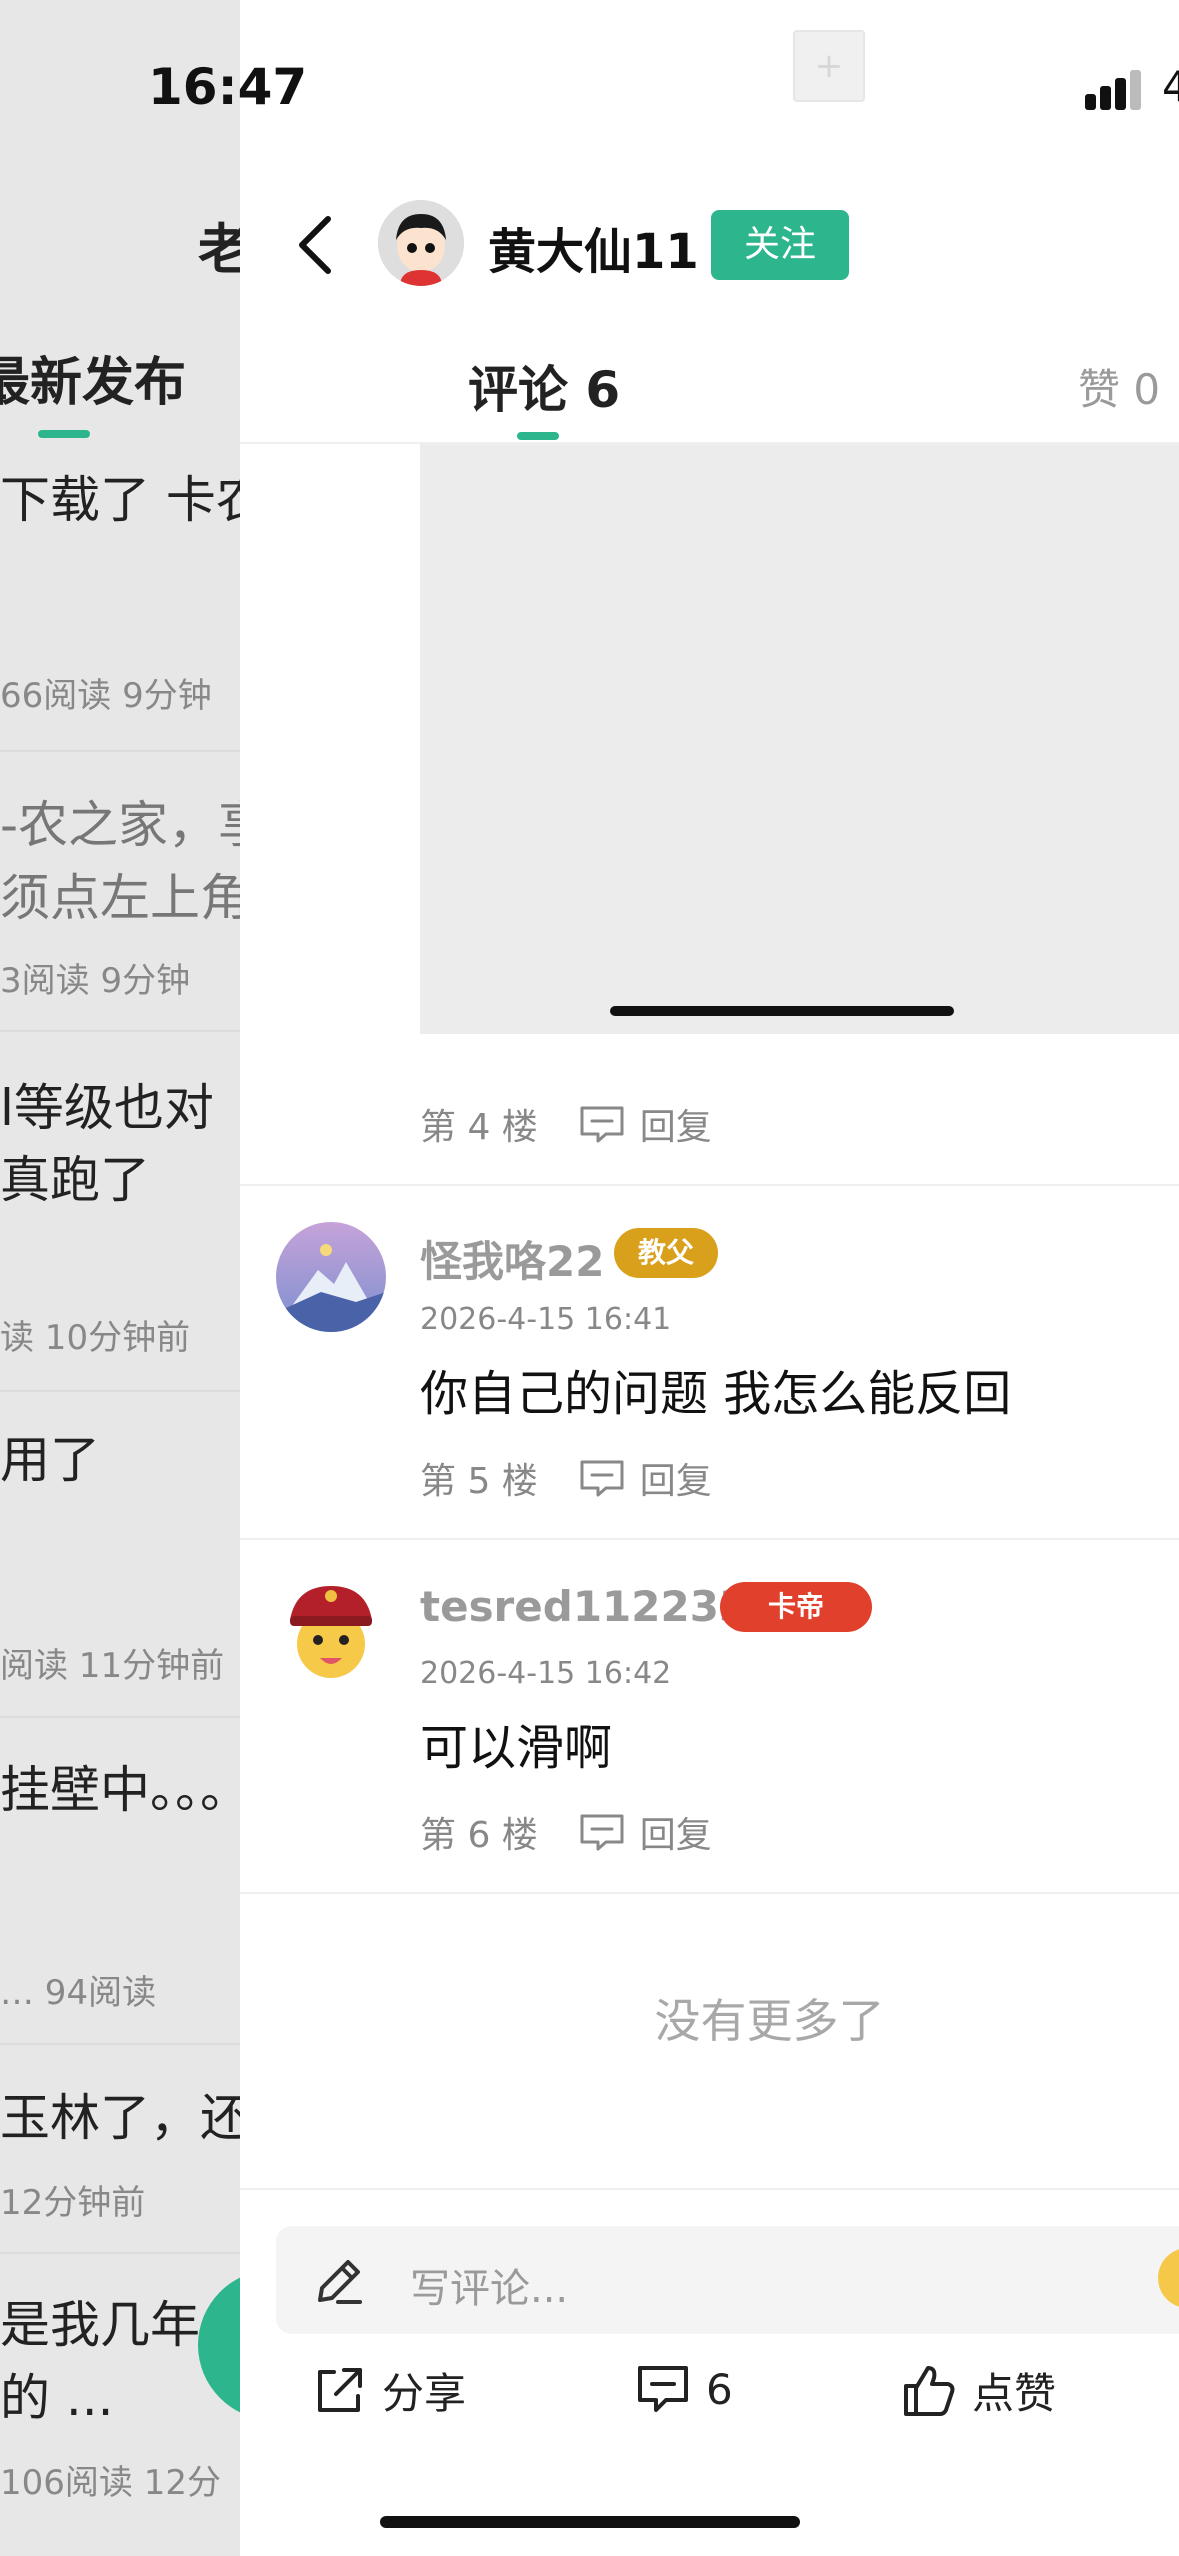 This screenshot has height=2556, width=1179. I want to click on like-label: 点赞, so click(1014, 2393).